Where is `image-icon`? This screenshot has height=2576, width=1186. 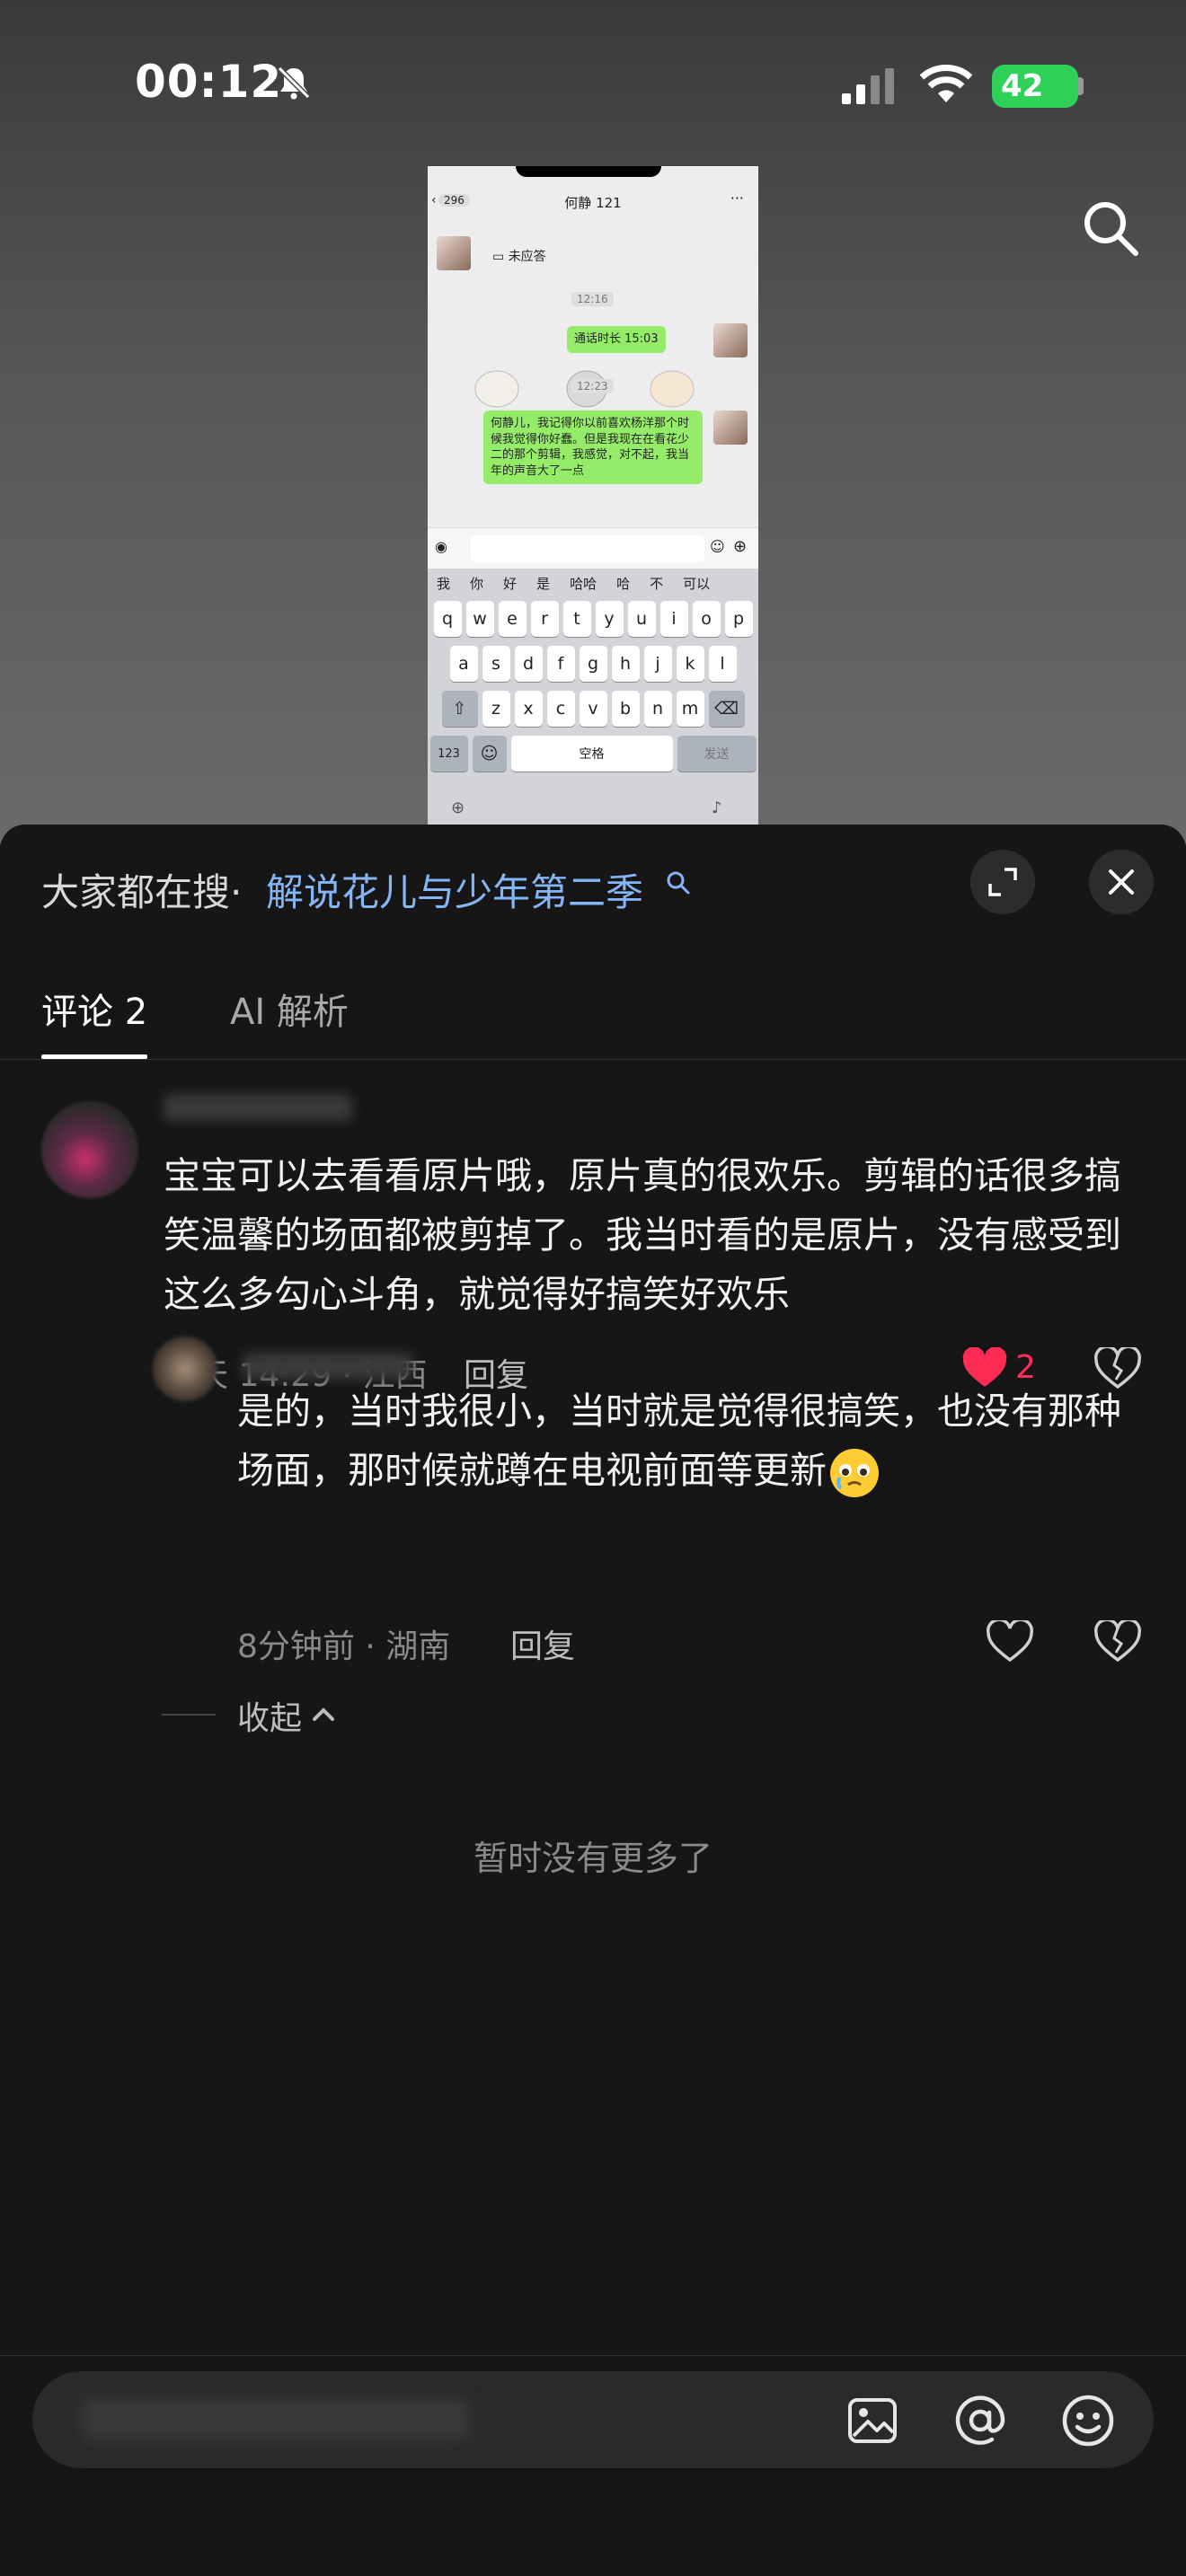 image-icon is located at coordinates (872, 2421).